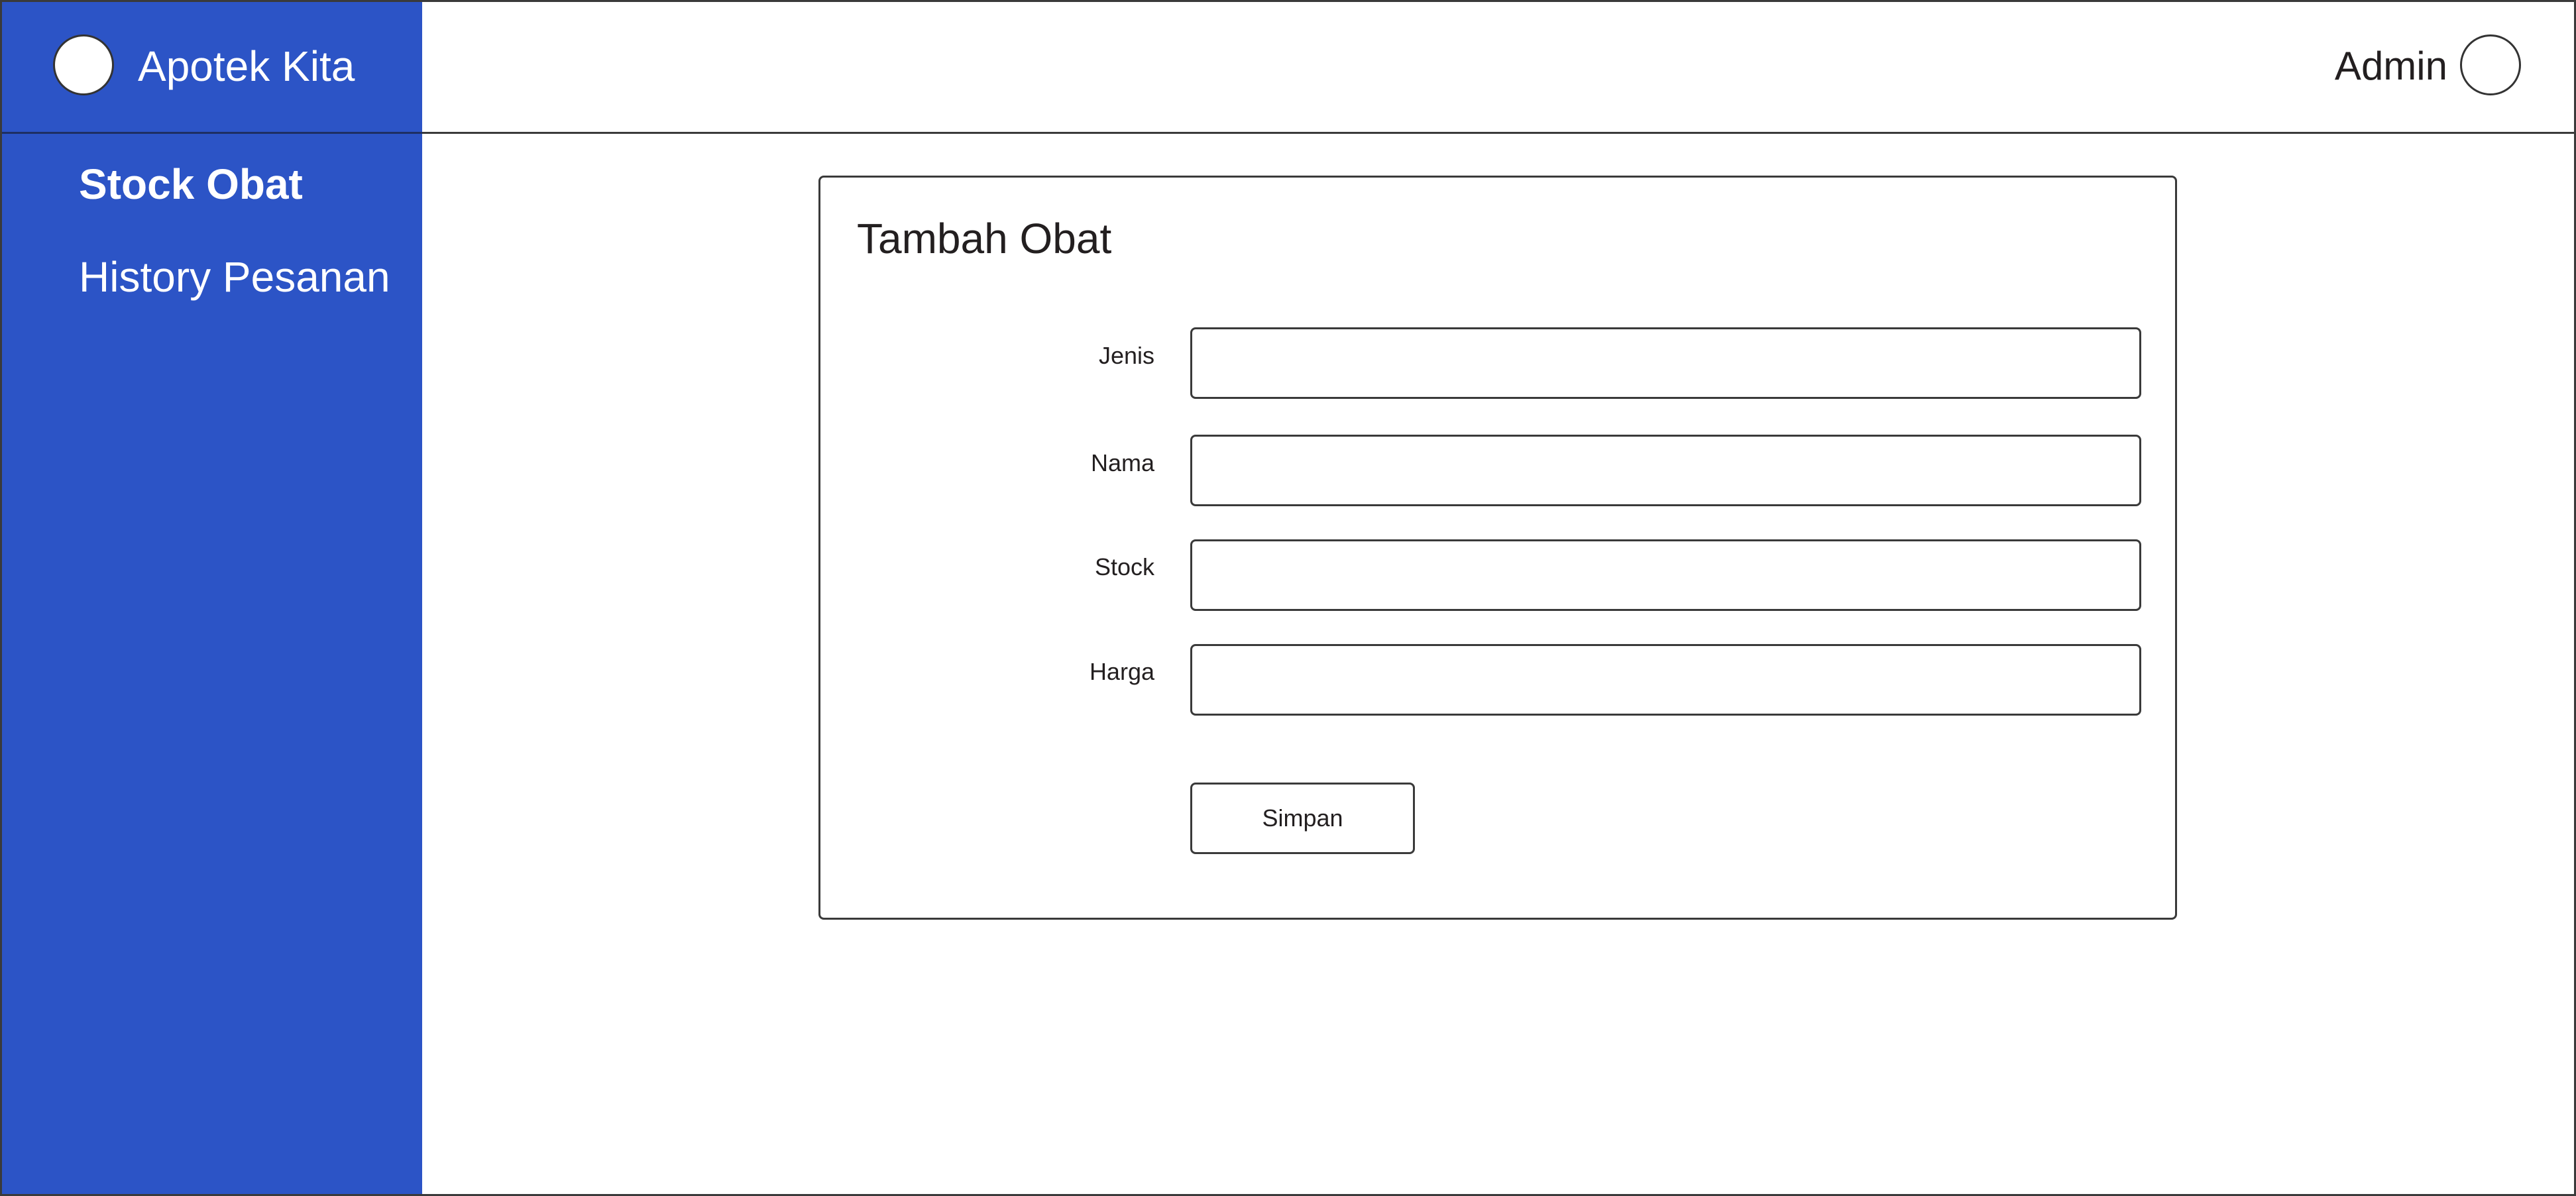 The image size is (2576, 1196). Describe the element at coordinates (246, 66) in the screenshot. I see `app-name: Apotek Kita` at that location.